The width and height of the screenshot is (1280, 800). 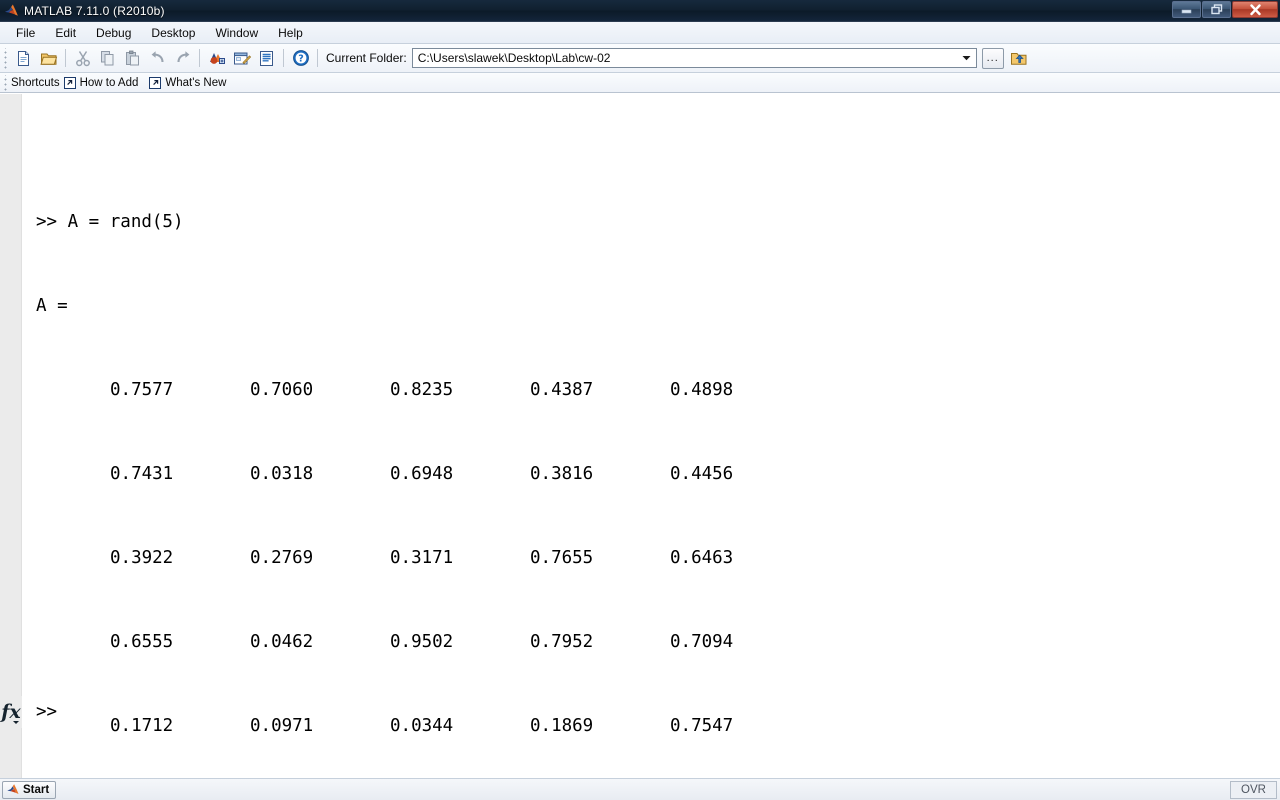 What do you see at coordinates (1253, 789) in the screenshot?
I see `overwrite-indicator: OVR` at bounding box center [1253, 789].